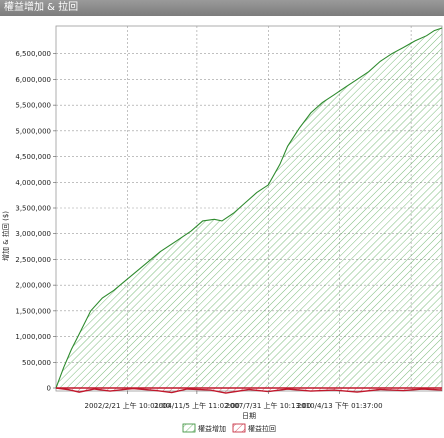  I want to click on y-tick-label: 6,000,000, so click(33, 80).